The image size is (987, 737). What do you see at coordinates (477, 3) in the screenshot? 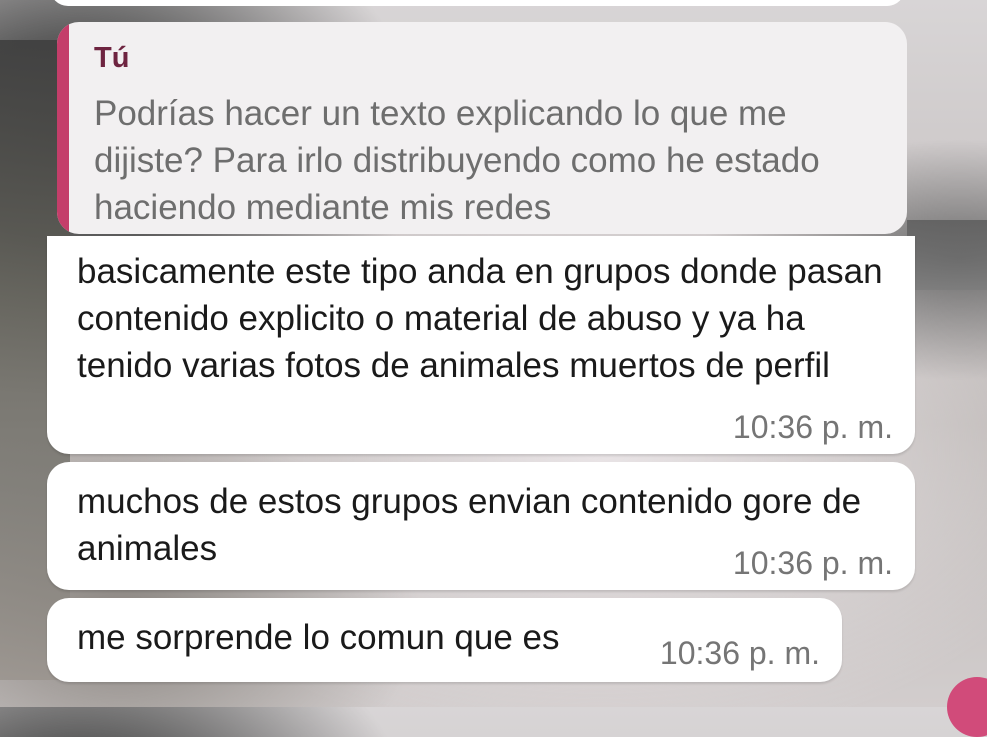
I see `previous-message-bubble` at bounding box center [477, 3].